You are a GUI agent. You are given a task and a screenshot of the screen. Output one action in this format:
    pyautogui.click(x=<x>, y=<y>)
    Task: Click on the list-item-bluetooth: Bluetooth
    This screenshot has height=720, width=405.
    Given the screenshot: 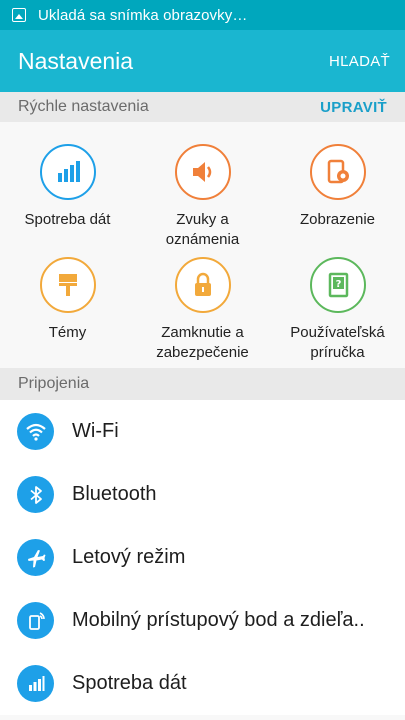 What is the action you would take?
    pyautogui.click(x=202, y=494)
    